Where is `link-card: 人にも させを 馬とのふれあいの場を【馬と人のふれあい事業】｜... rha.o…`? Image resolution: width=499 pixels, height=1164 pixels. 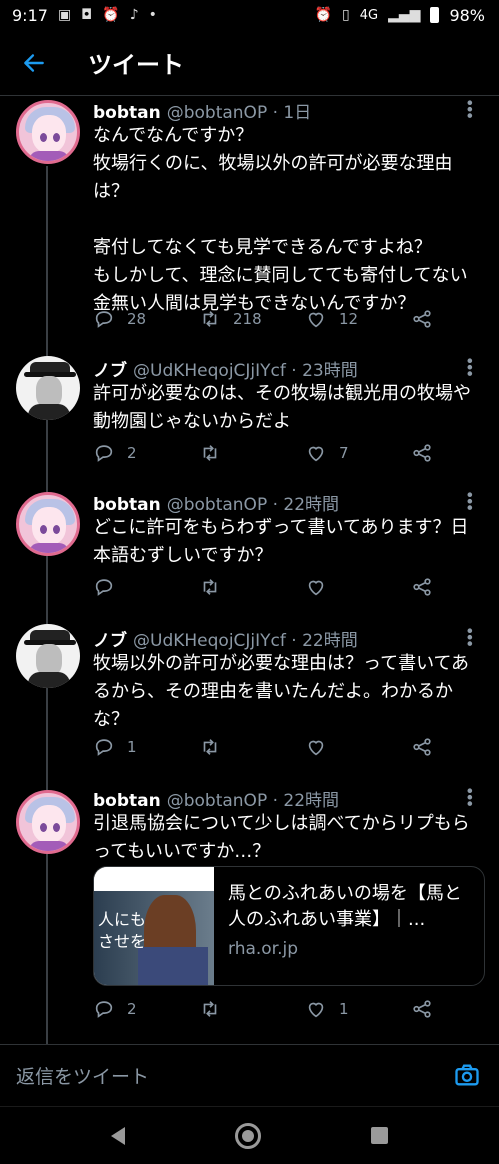
link-card: 人にも させを 馬とのふれあいの場を【馬と人のふれあい事業】｜... rha.o… is located at coordinates (289, 926).